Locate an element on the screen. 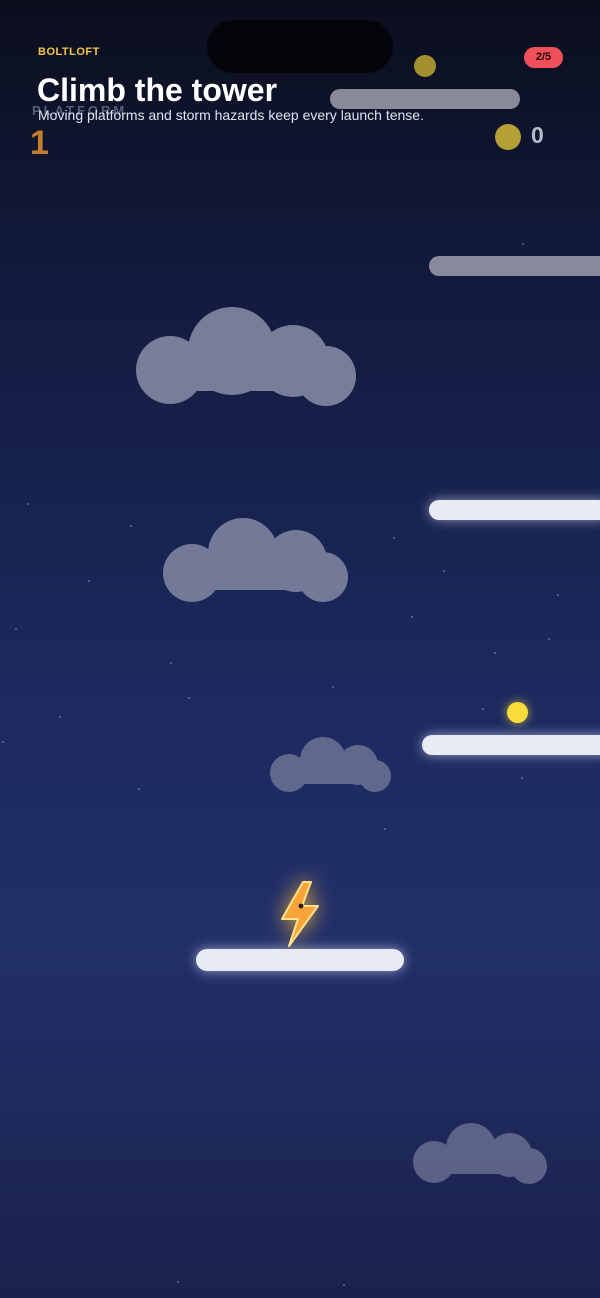 The image size is (600, 1298). player-lightning-bolt-icon is located at coordinates (300, 915).